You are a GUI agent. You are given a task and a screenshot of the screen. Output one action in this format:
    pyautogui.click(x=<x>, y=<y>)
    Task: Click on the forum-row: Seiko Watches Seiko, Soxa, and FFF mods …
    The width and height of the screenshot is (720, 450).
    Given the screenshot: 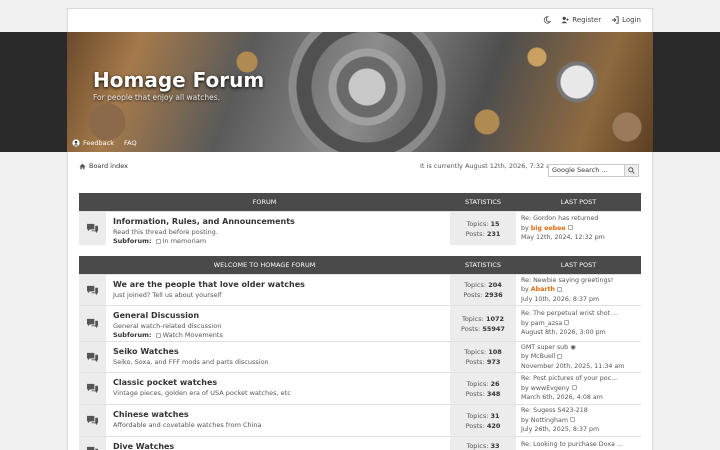 What is the action you would take?
    pyautogui.click(x=360, y=356)
    